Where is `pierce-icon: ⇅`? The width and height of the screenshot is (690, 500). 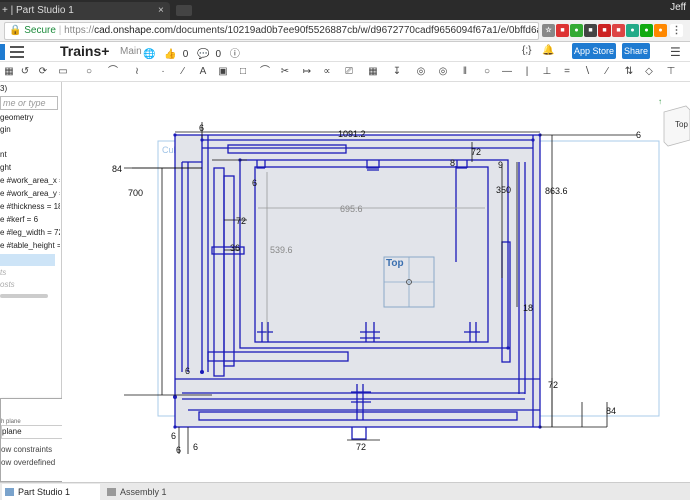 pierce-icon: ⇅ is located at coordinates (629, 72).